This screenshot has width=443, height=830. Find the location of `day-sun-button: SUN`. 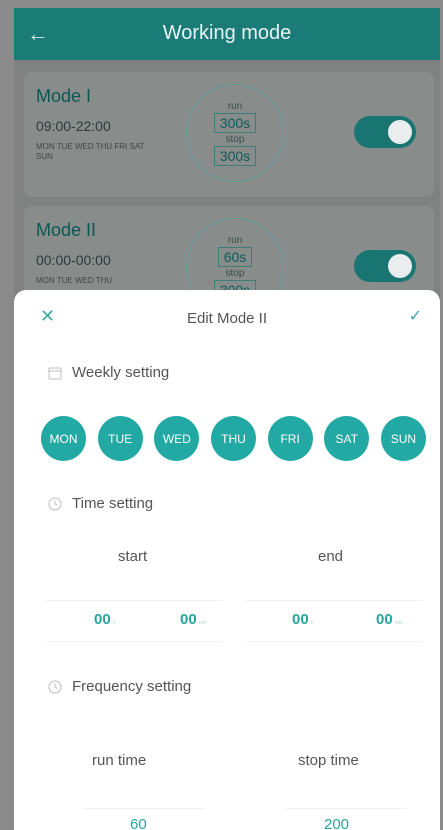

day-sun-button: SUN is located at coordinates (403, 438).